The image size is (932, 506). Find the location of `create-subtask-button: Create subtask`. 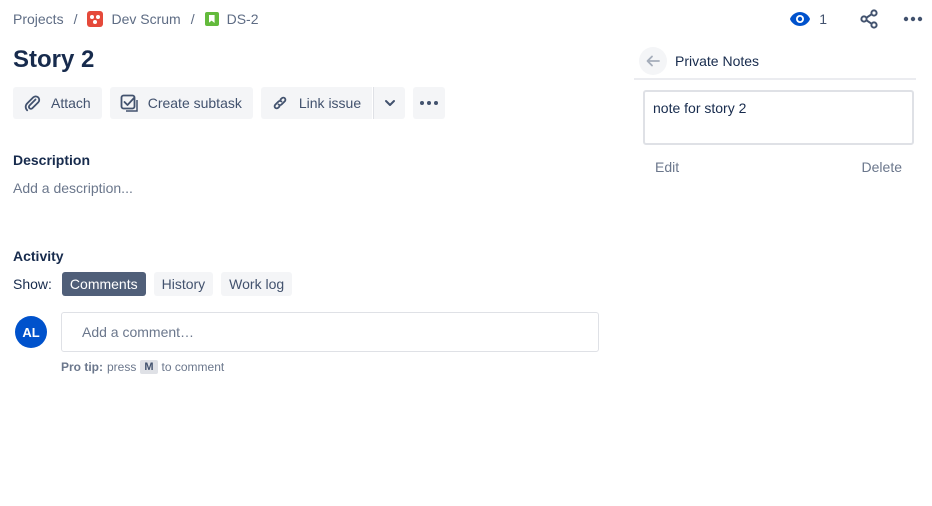

create-subtask-button: Create subtask is located at coordinates (181, 103).